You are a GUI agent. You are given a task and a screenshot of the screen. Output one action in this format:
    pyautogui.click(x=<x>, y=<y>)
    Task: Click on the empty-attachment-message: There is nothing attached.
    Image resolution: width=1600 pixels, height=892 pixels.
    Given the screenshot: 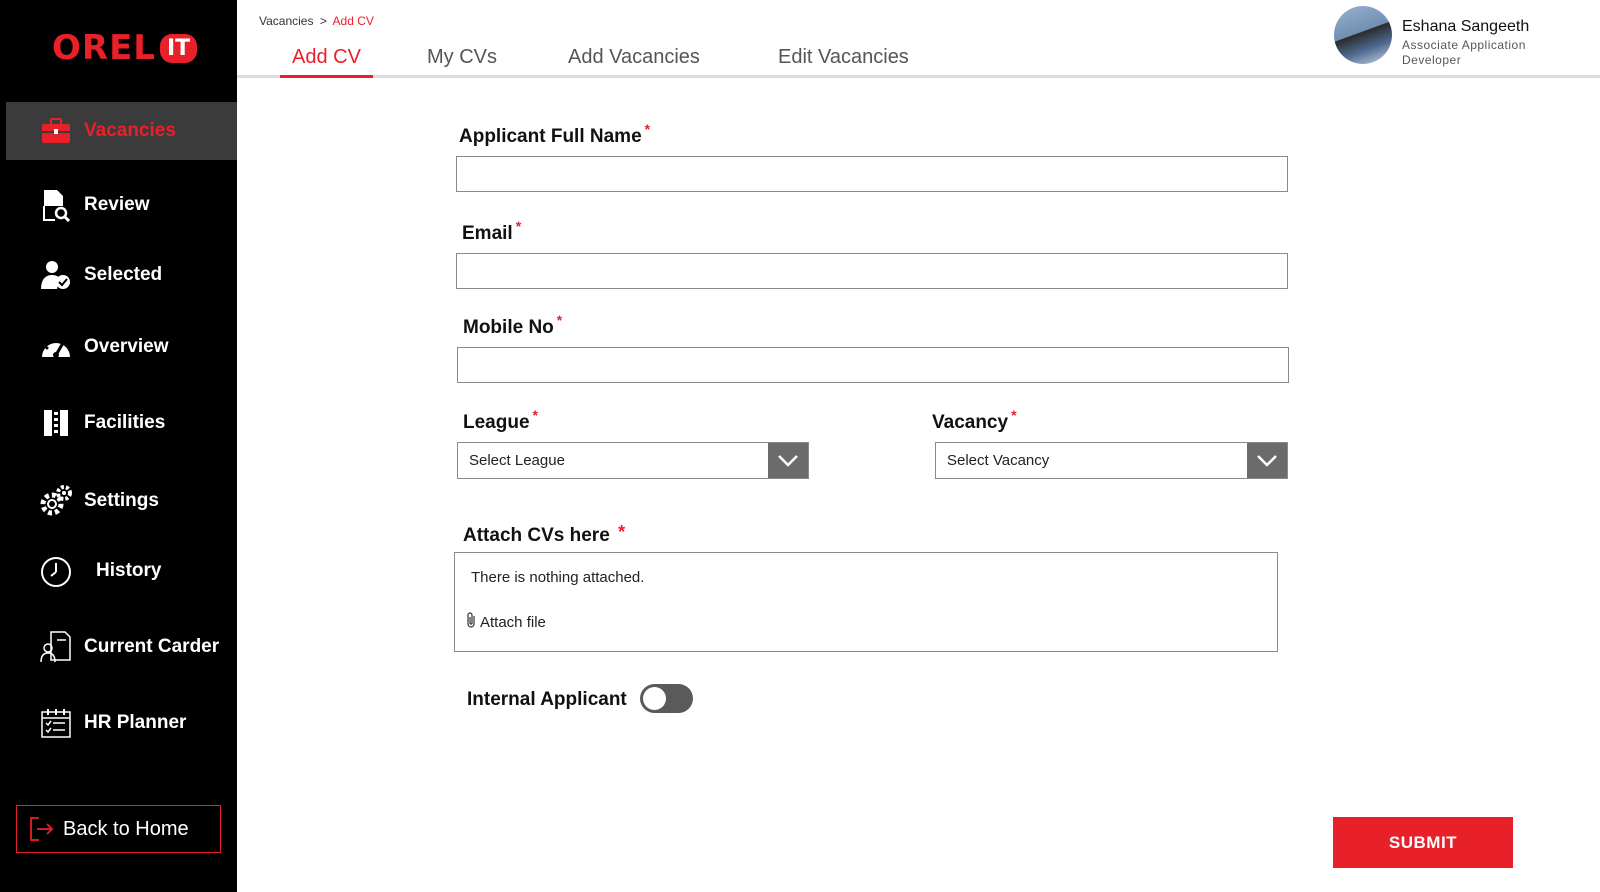 What is the action you would take?
    pyautogui.click(x=558, y=577)
    